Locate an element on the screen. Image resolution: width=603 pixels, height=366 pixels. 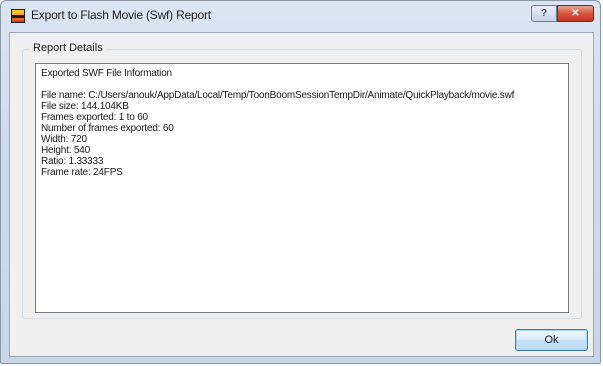
help-icon: ? is located at coordinates (544, 13).